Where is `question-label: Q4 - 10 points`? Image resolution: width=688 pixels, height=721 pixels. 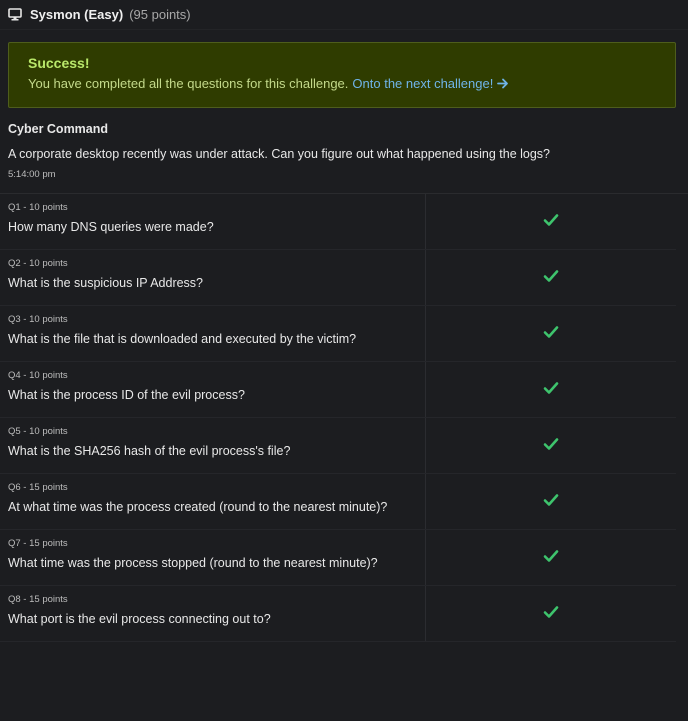 question-label: Q4 - 10 points is located at coordinates (38, 375).